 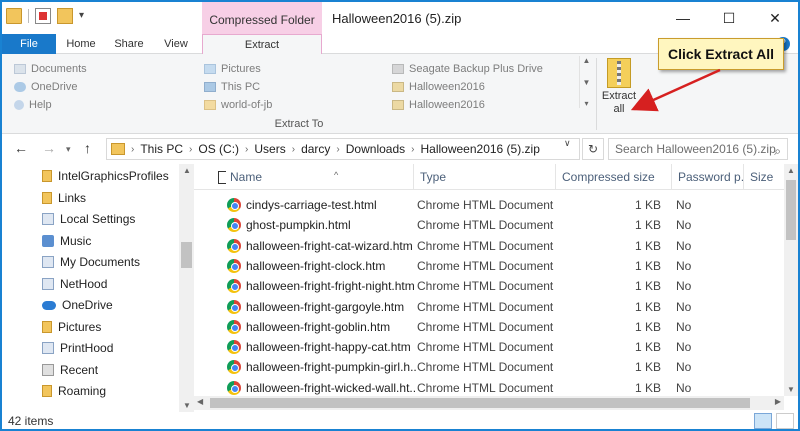 I want to click on destination-onedrive: OneDrive, so click(x=50, y=87).